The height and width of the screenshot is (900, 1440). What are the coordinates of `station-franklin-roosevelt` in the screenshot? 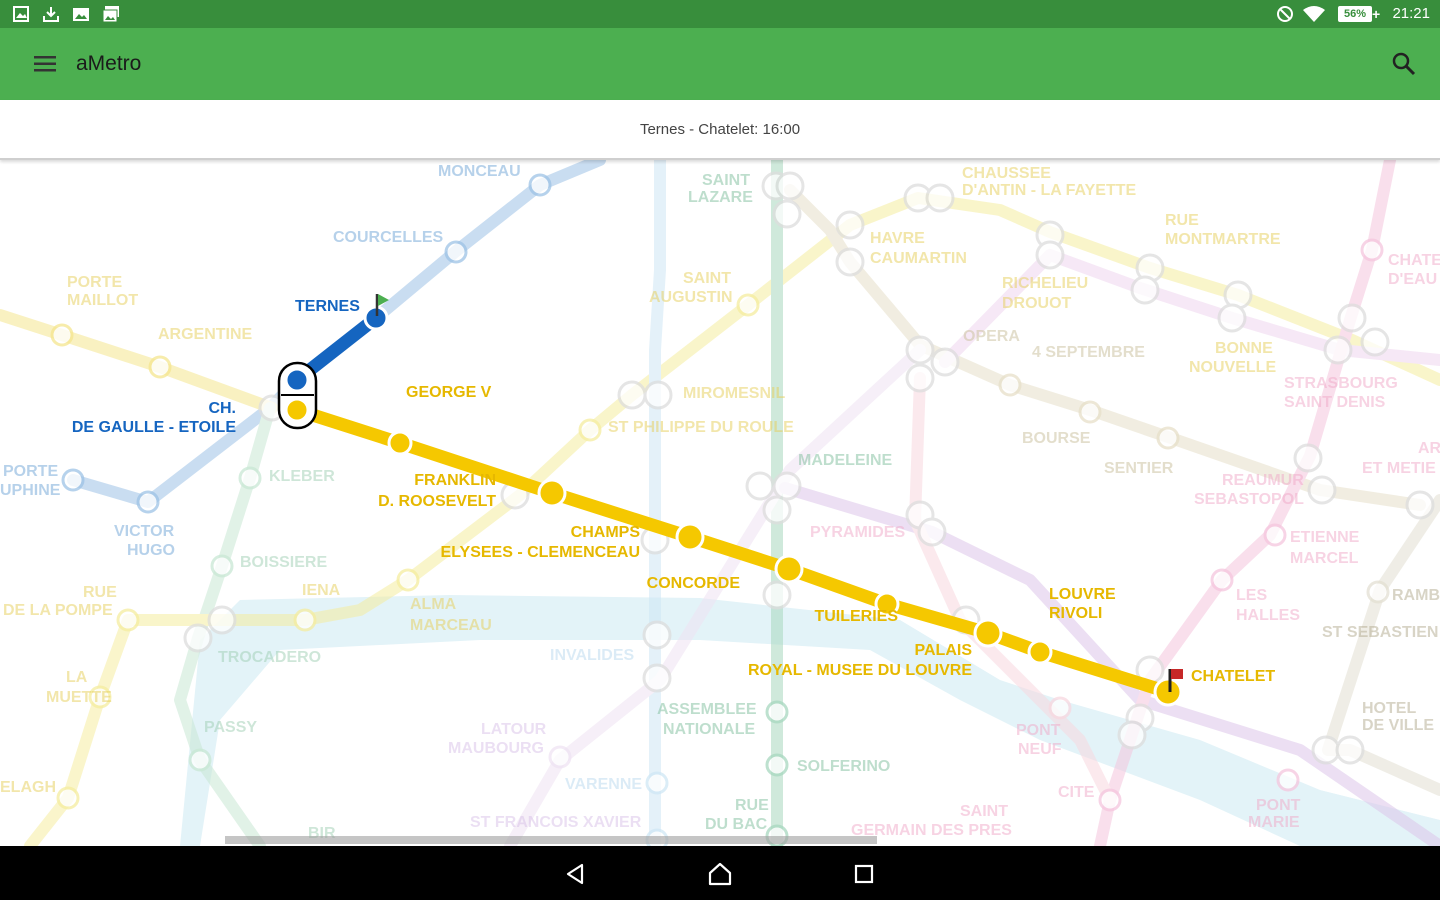 It's located at (552, 493).